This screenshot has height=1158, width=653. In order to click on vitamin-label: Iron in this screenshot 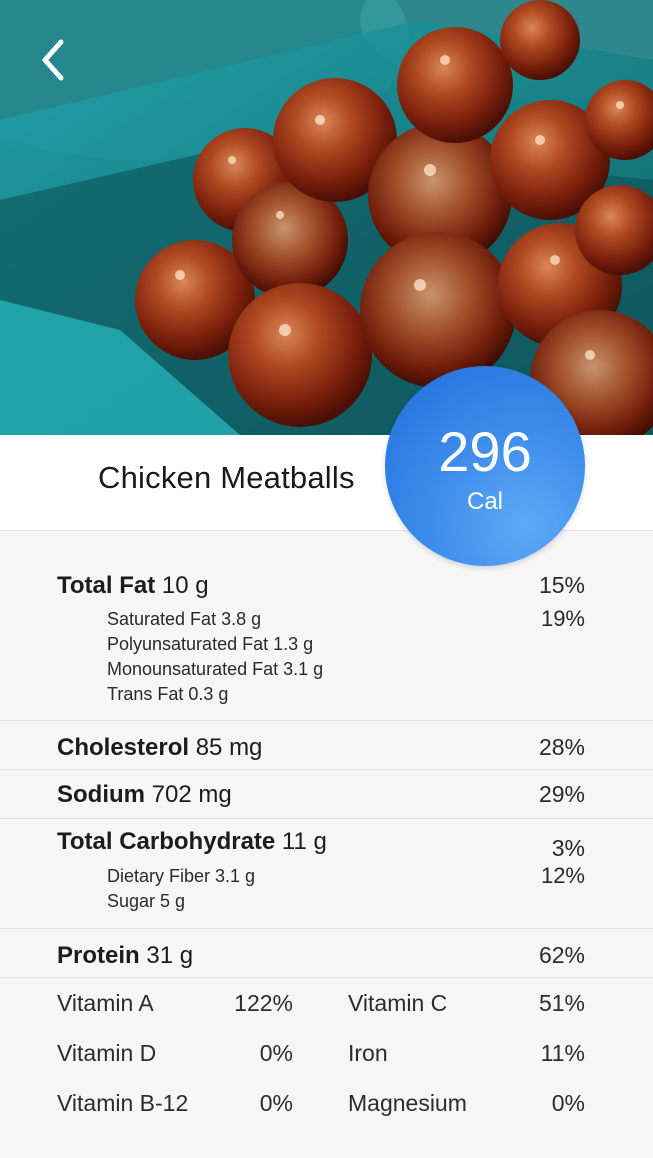, I will do `click(368, 1053)`.